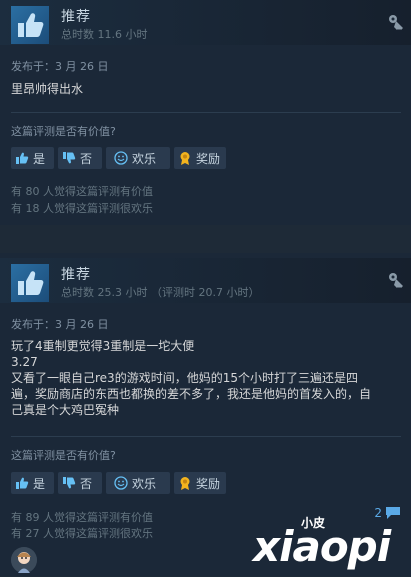 The height and width of the screenshot is (577, 411). What do you see at coordinates (65, 410) in the screenshot?
I see `review-body-line: 己真是个大鸡巴冤种` at bounding box center [65, 410].